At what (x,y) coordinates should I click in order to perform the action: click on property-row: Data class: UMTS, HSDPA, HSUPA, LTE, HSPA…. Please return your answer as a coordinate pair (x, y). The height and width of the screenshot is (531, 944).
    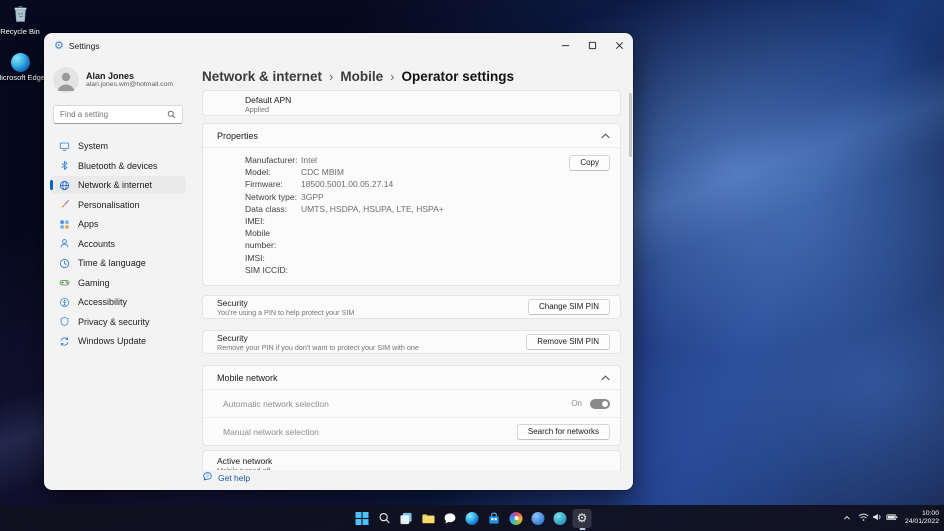
    Looking at the image, I should click on (344, 208).